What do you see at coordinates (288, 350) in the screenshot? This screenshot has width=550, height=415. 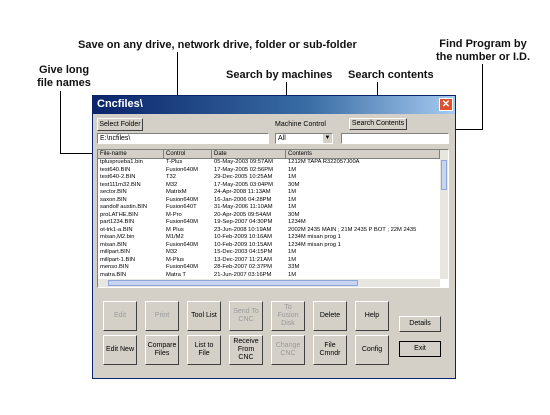 I see `change-cnc-button: Change CNC` at bounding box center [288, 350].